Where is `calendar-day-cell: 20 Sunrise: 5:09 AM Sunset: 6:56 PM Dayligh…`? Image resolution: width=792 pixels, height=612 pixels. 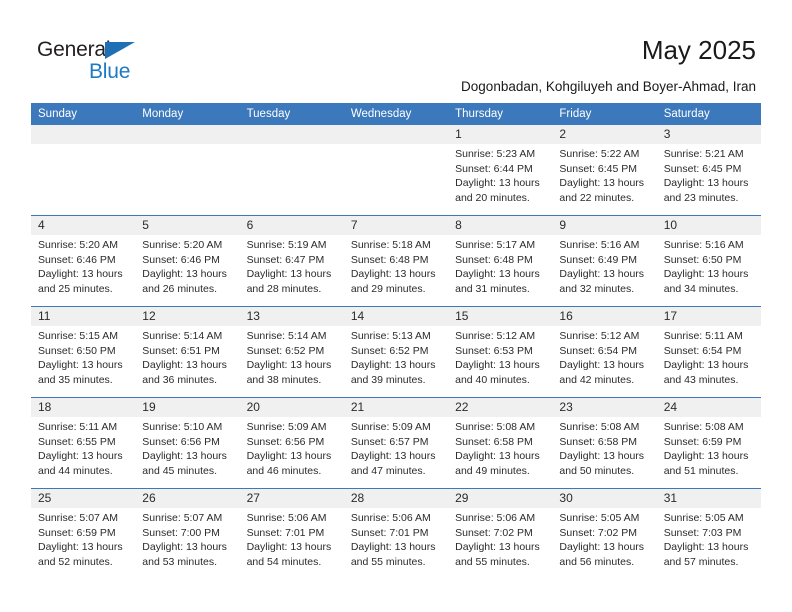 calendar-day-cell: 20 Sunrise: 5:09 AM Sunset: 6:56 PM Dayligh… is located at coordinates (291, 443).